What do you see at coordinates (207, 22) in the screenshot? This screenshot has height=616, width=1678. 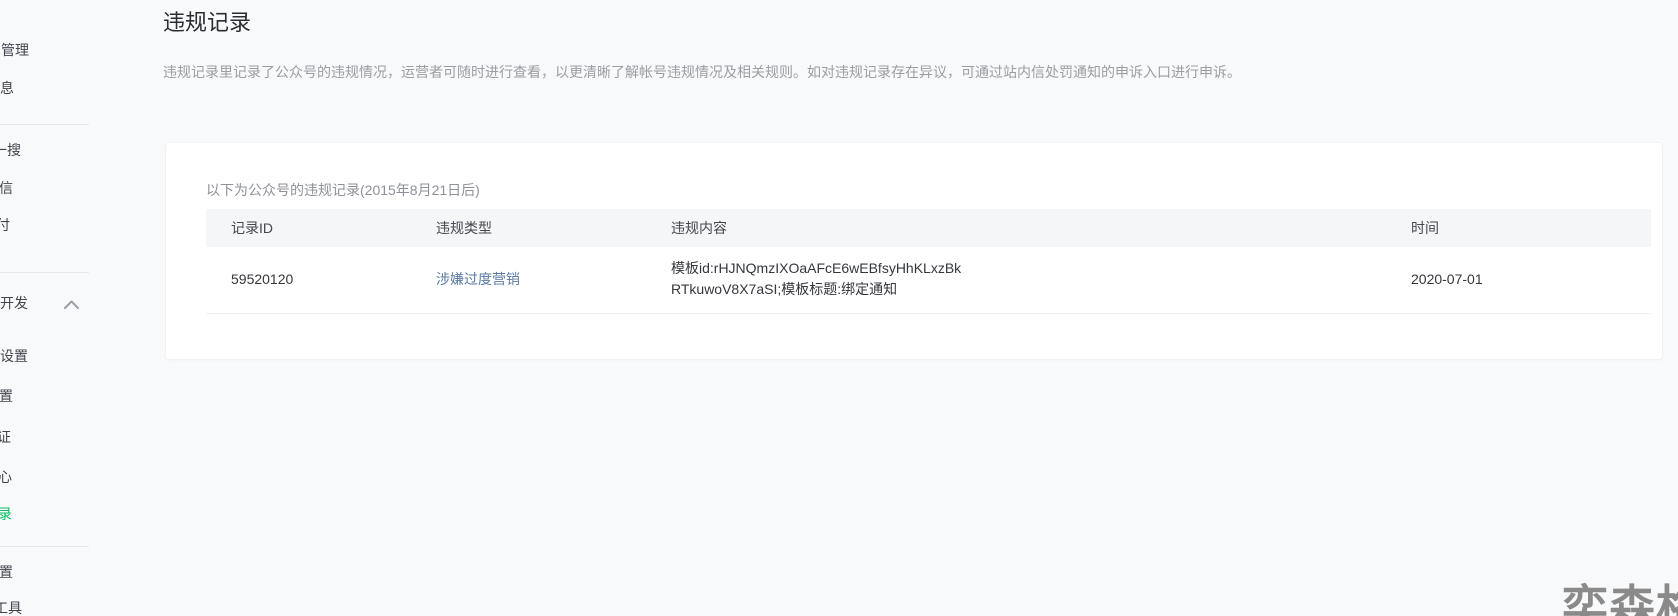 I see `page-title: 违规记录` at bounding box center [207, 22].